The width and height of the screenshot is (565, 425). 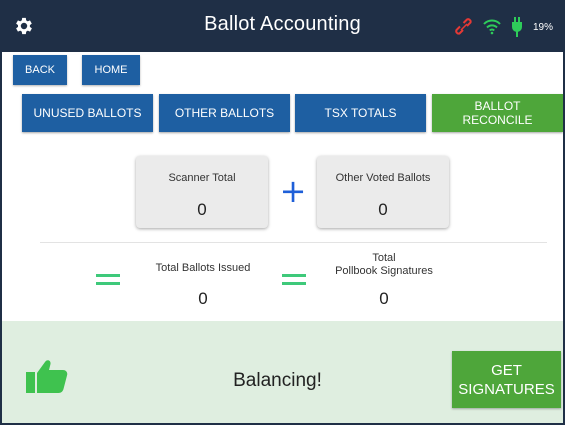 I want to click on total-pollbook-label-line1: Total, so click(x=384, y=258).